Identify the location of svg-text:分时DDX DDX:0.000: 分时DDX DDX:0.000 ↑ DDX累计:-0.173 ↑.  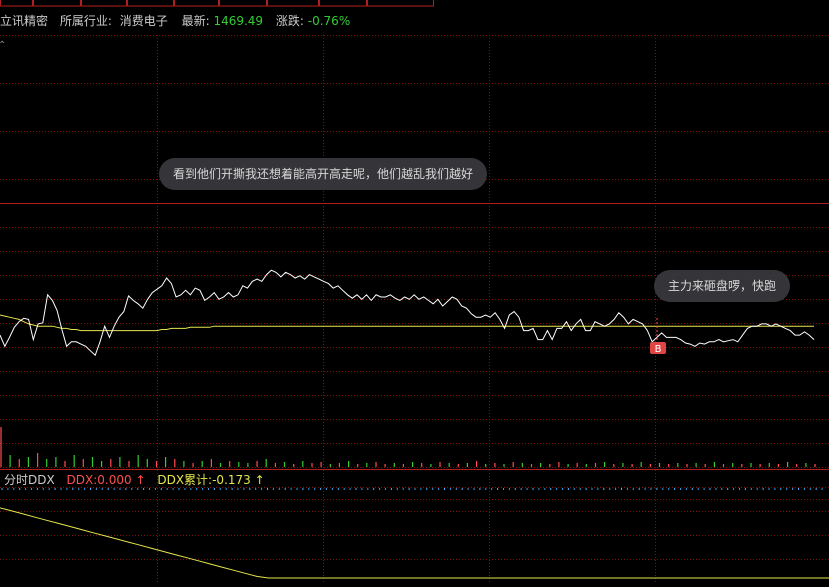
(134, 480).